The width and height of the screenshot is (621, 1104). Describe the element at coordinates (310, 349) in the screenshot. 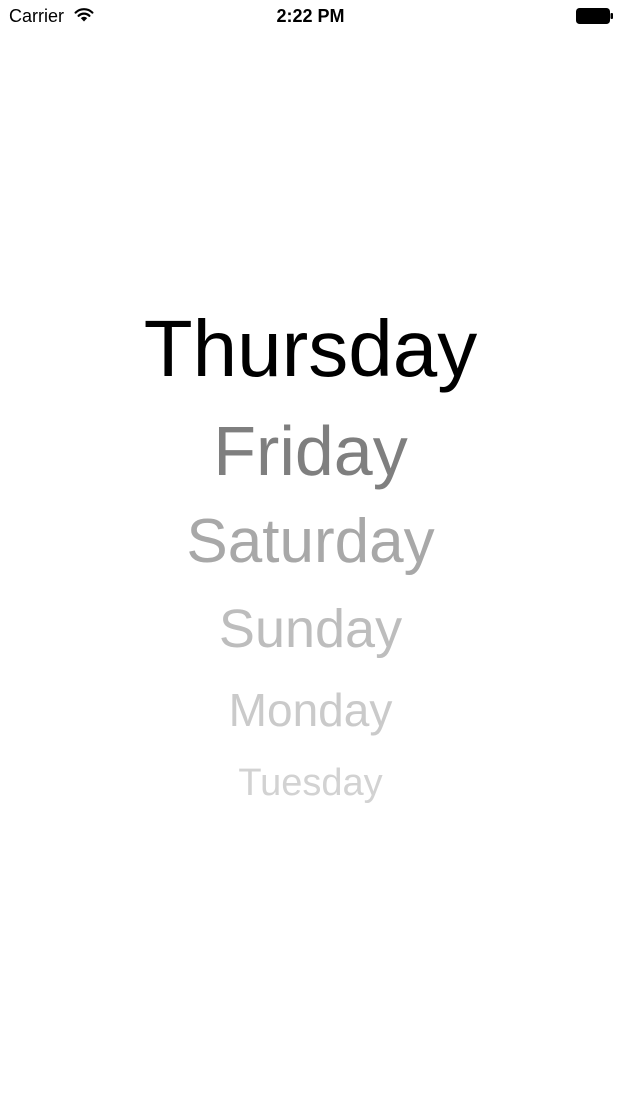

I see `picker-item-thursday: Thursday` at that location.